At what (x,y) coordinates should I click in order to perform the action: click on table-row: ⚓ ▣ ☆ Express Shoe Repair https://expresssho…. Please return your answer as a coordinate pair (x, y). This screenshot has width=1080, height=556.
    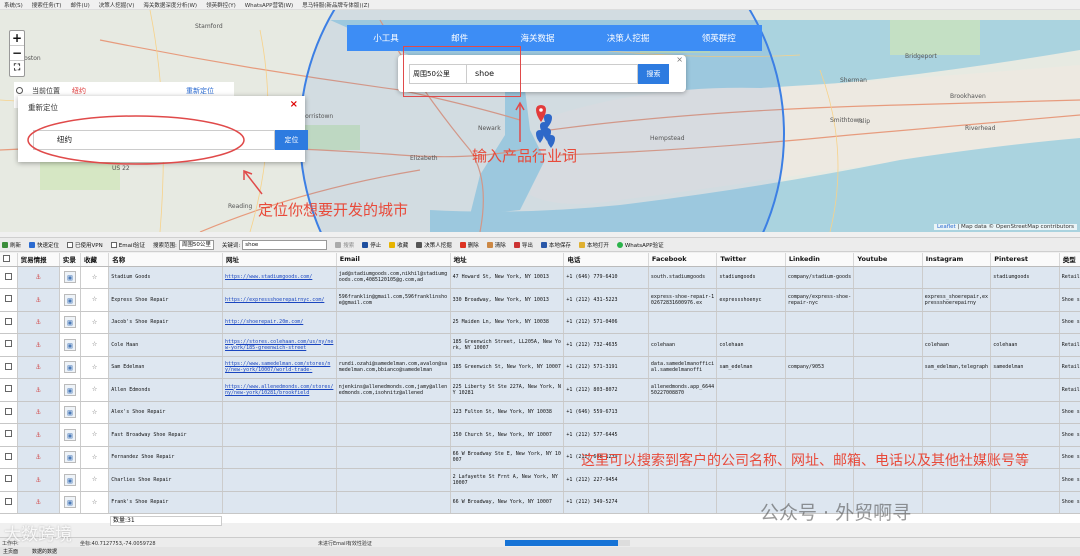
    Looking at the image, I should click on (540, 300).